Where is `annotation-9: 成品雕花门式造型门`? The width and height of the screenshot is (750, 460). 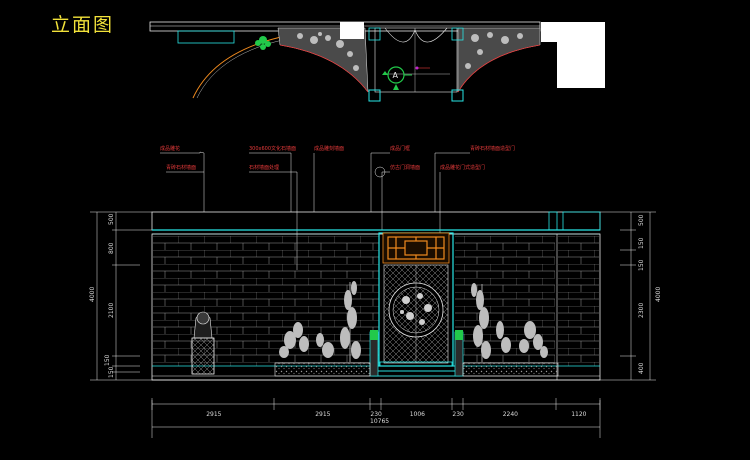 annotation-9: 成品雕花门式造型门 is located at coordinates (462, 167).